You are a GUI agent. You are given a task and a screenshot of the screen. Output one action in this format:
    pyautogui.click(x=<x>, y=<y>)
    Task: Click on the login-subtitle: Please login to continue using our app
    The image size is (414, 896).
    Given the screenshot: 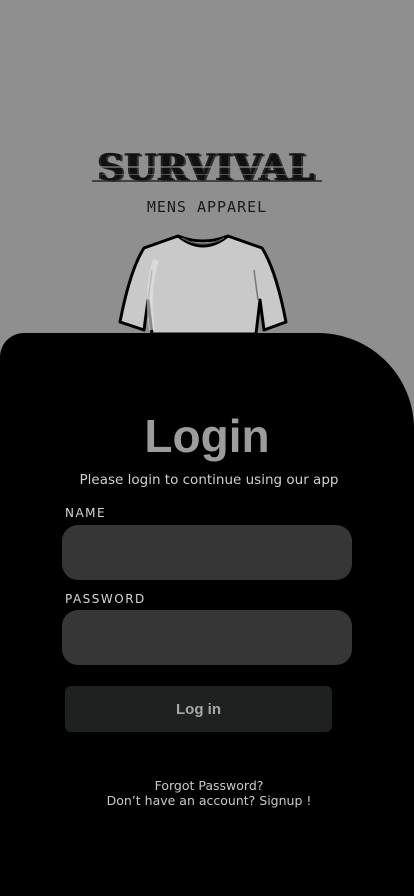 What is the action you would take?
    pyautogui.click(x=209, y=480)
    